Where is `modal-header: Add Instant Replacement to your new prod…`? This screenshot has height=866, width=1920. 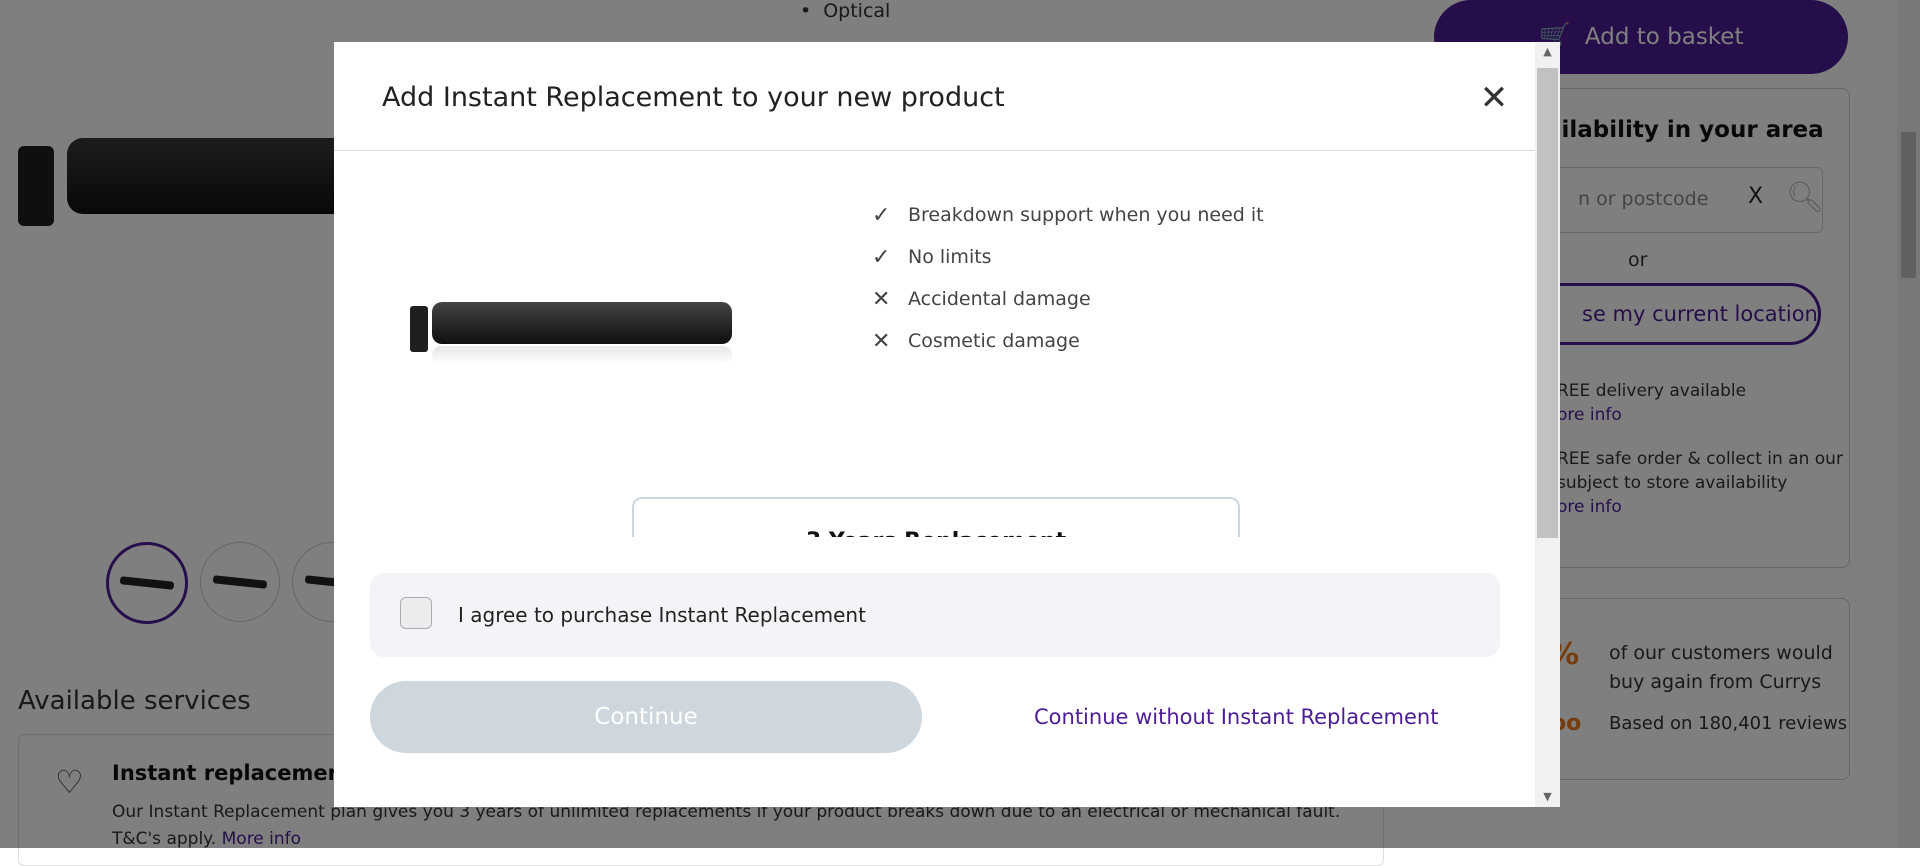
modal-header: Add Instant Replacement to your new prod… is located at coordinates (934, 96).